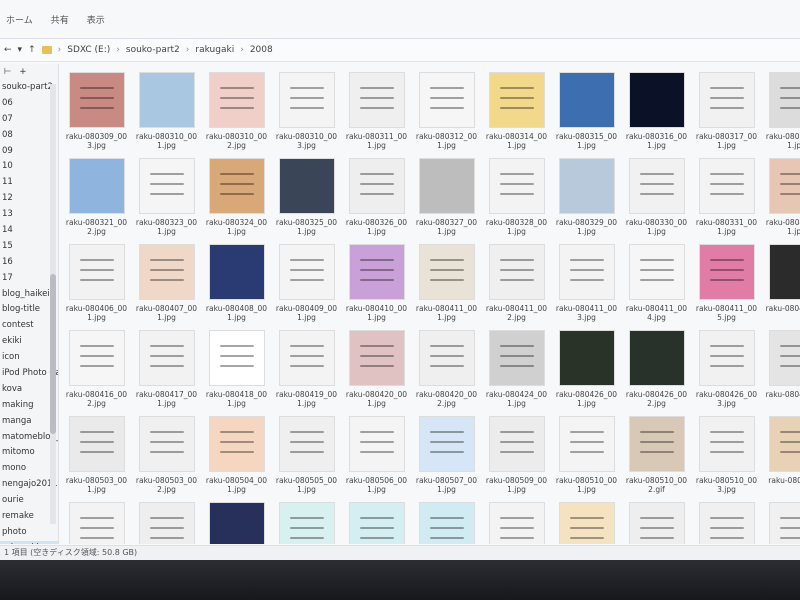 The image size is (800, 600). Describe the element at coordinates (32, 50) in the screenshot. I see `up-arrow-icon: ↑` at that location.